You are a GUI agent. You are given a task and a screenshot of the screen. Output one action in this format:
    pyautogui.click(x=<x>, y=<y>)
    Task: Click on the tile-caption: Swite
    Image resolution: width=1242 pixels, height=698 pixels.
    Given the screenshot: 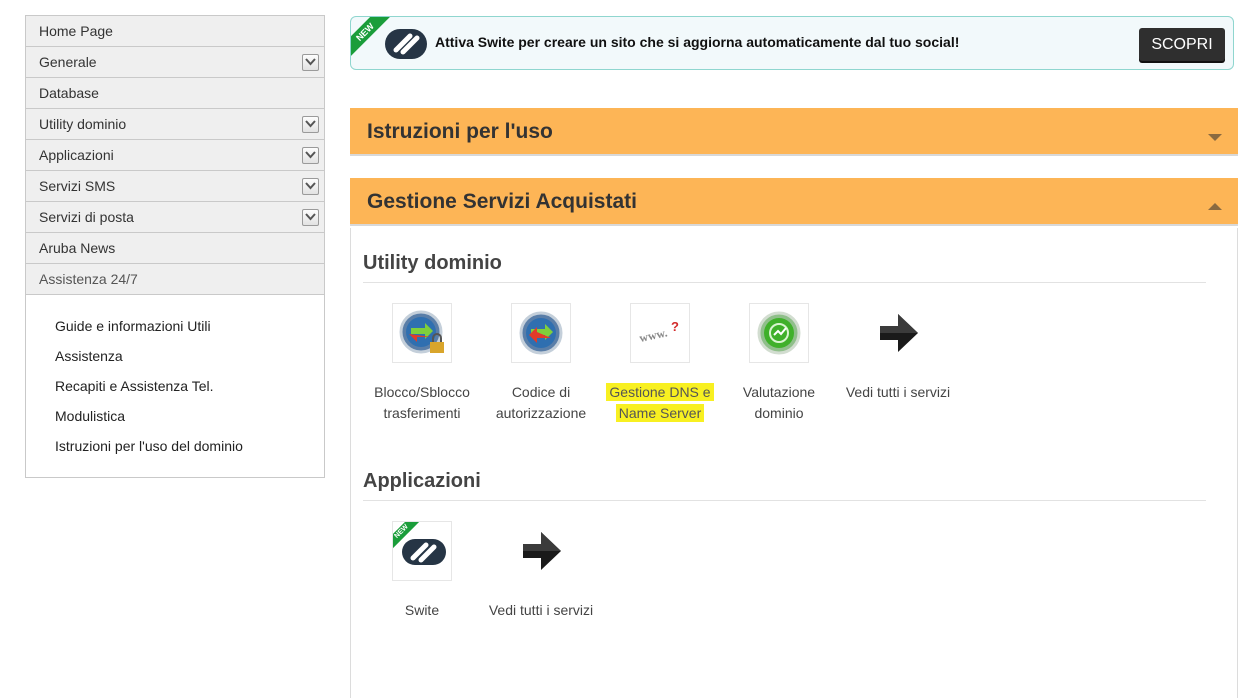 What is the action you would take?
    pyautogui.click(x=422, y=610)
    